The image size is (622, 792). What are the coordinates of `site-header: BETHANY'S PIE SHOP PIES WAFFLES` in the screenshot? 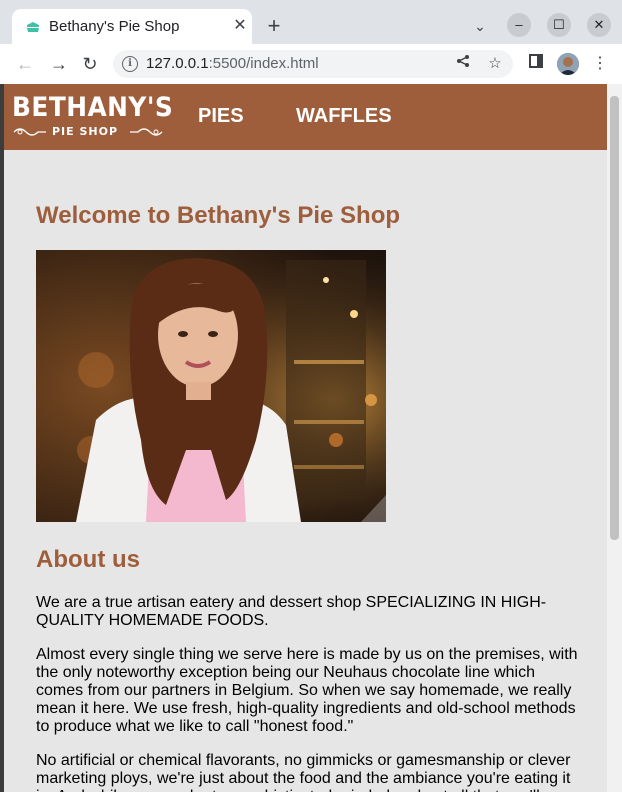 It's located at (306, 117).